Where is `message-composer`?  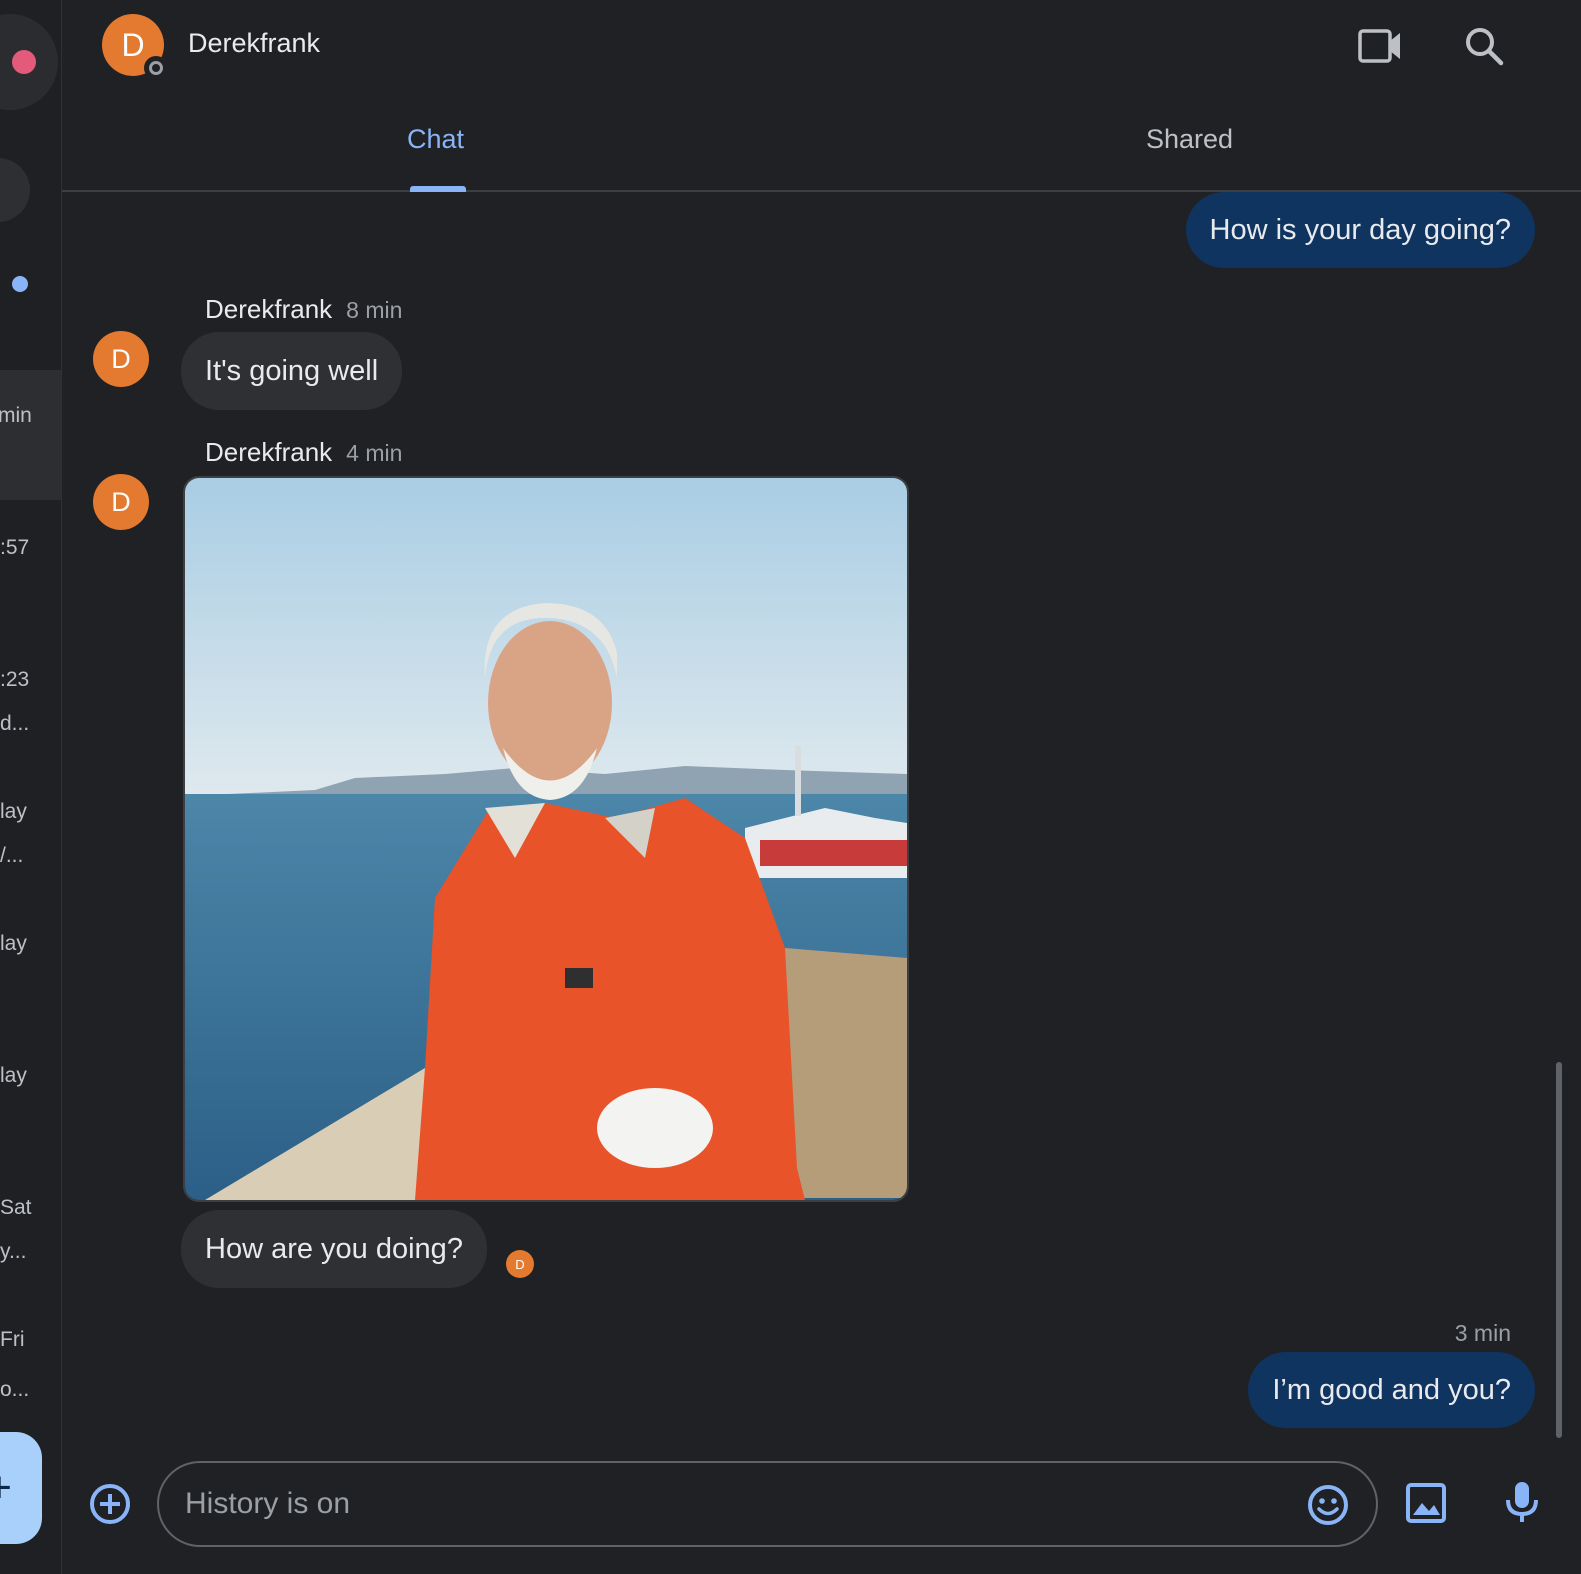 message-composer is located at coordinates (767, 1504).